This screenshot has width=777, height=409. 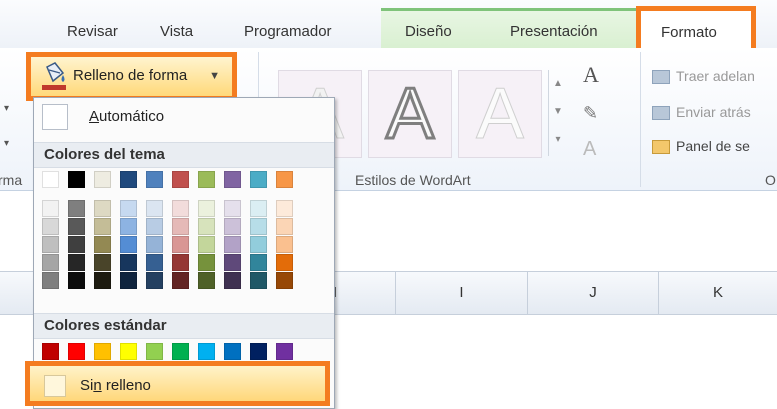 I want to click on bring-forward-button: Traer adelan, so click(x=703, y=76).